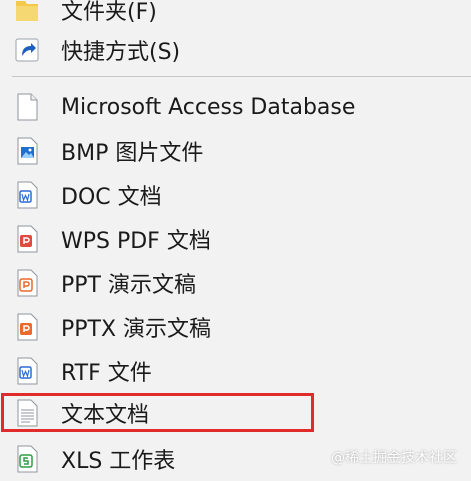 The width and height of the screenshot is (471, 481). Describe the element at coordinates (109, 12) in the screenshot. I see `menu-item-label: 文件夹(F)` at that location.